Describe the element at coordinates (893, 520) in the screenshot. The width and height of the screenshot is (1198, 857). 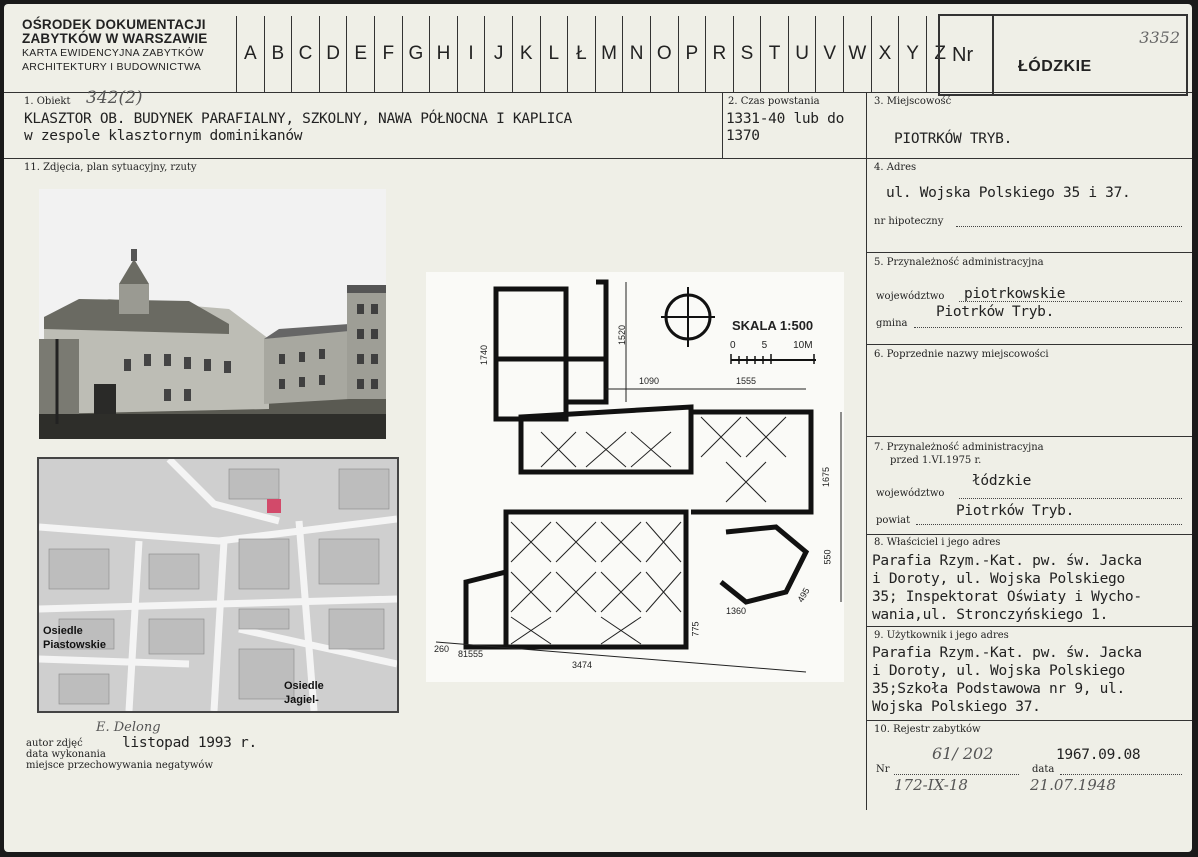
I see `district-label: powiat` at that location.